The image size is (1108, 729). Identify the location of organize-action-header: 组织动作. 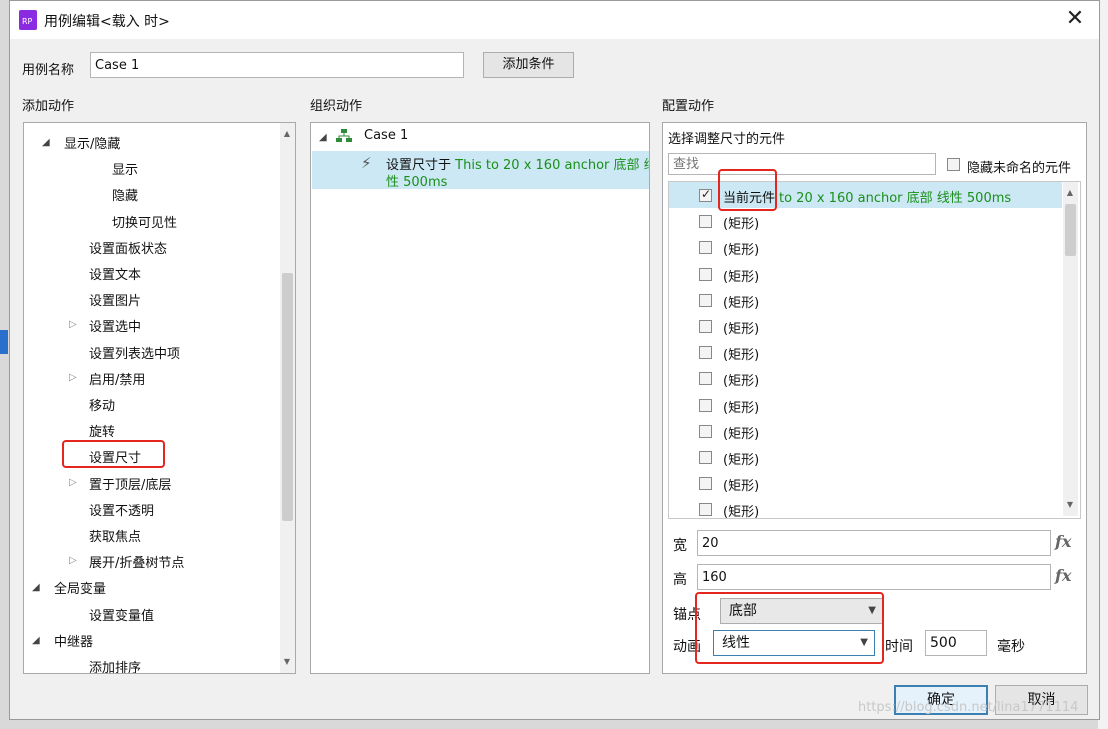
(336, 106).